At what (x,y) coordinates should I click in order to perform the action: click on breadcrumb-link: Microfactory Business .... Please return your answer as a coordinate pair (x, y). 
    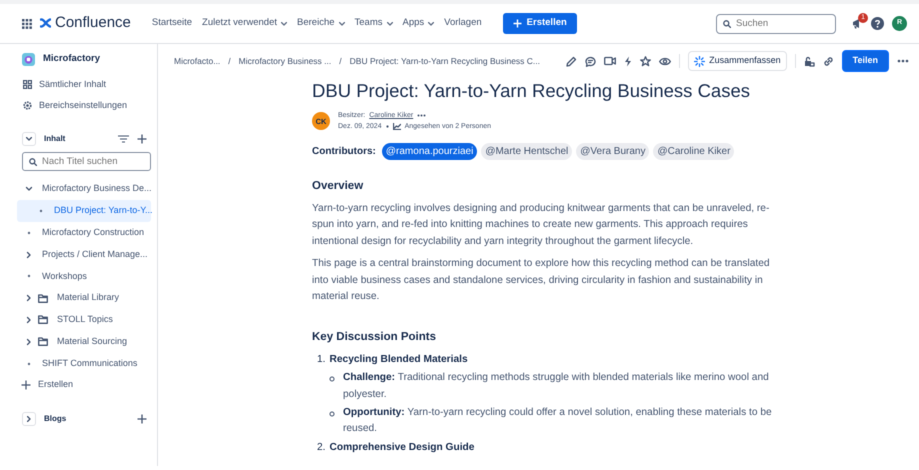
    Looking at the image, I should click on (285, 61).